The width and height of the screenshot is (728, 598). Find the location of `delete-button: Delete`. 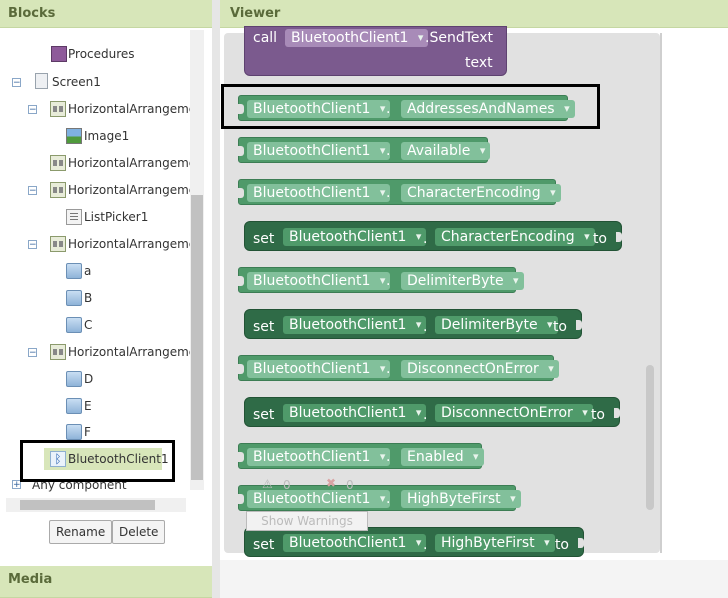

delete-button: Delete is located at coordinates (139, 532).